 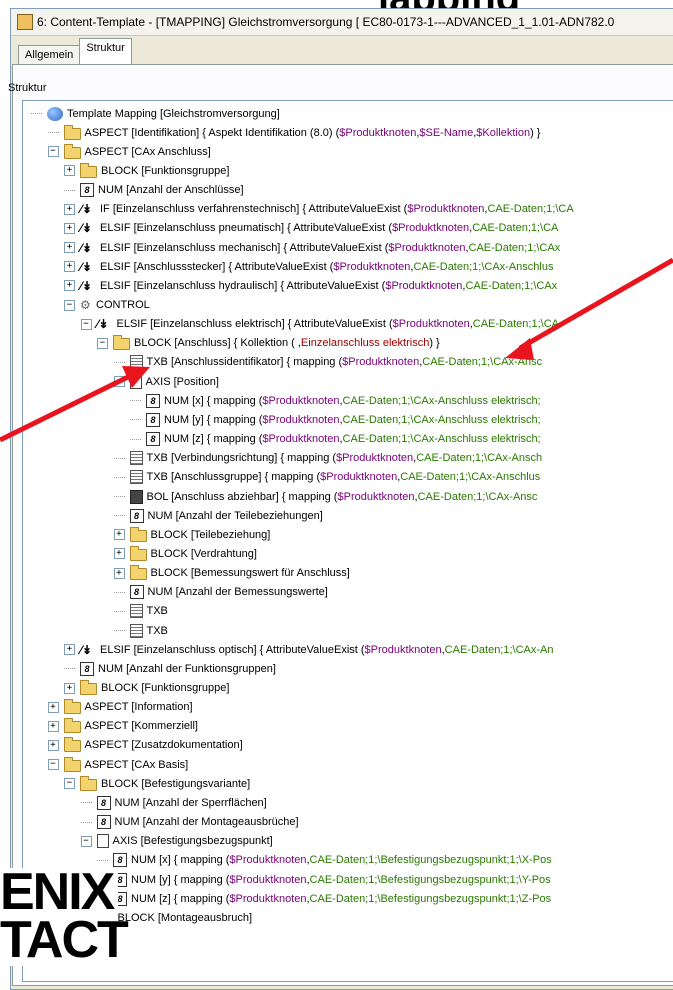 What do you see at coordinates (515, 324) in the screenshot?
I see `path-token: CAE-Daten;1;\CA` at bounding box center [515, 324].